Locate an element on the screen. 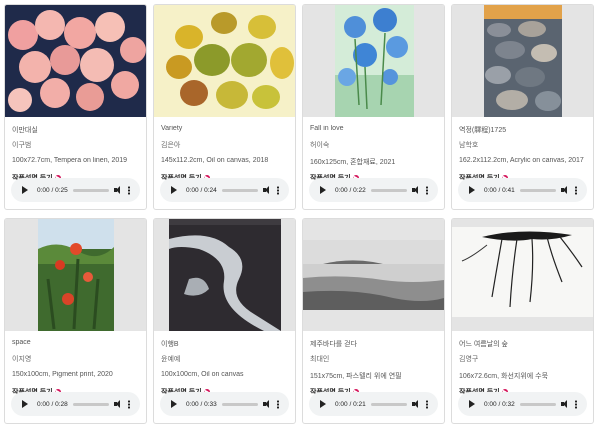  audio-player: 0:00 / 0:32 is located at coordinates (522, 404).